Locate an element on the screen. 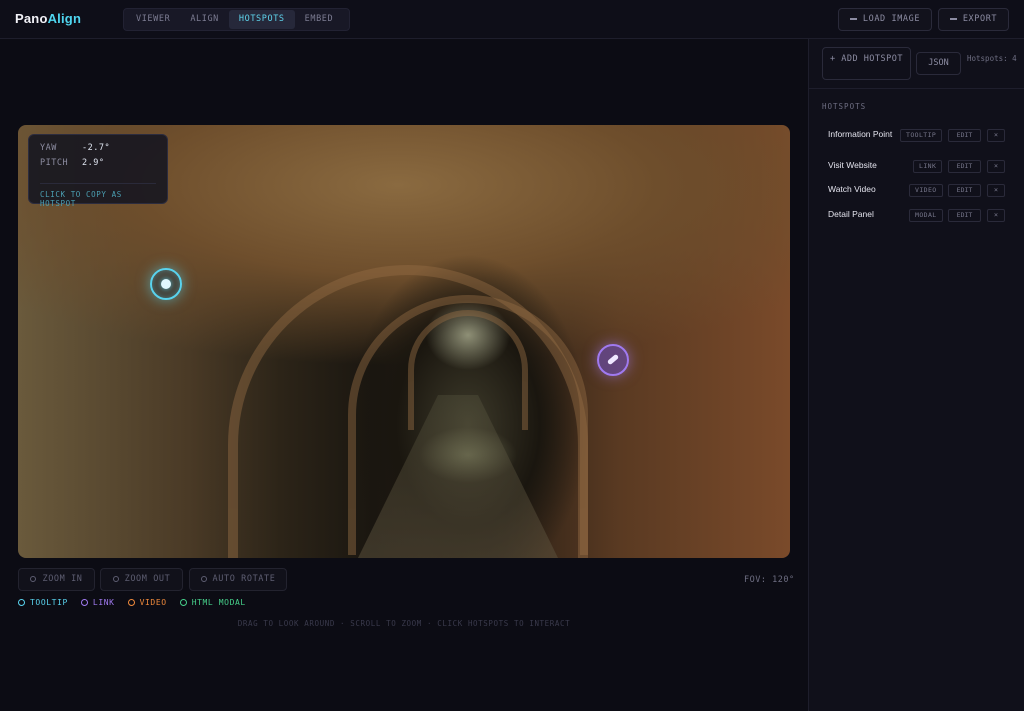  load-image-button: LOAD IMAGE is located at coordinates (885, 19).